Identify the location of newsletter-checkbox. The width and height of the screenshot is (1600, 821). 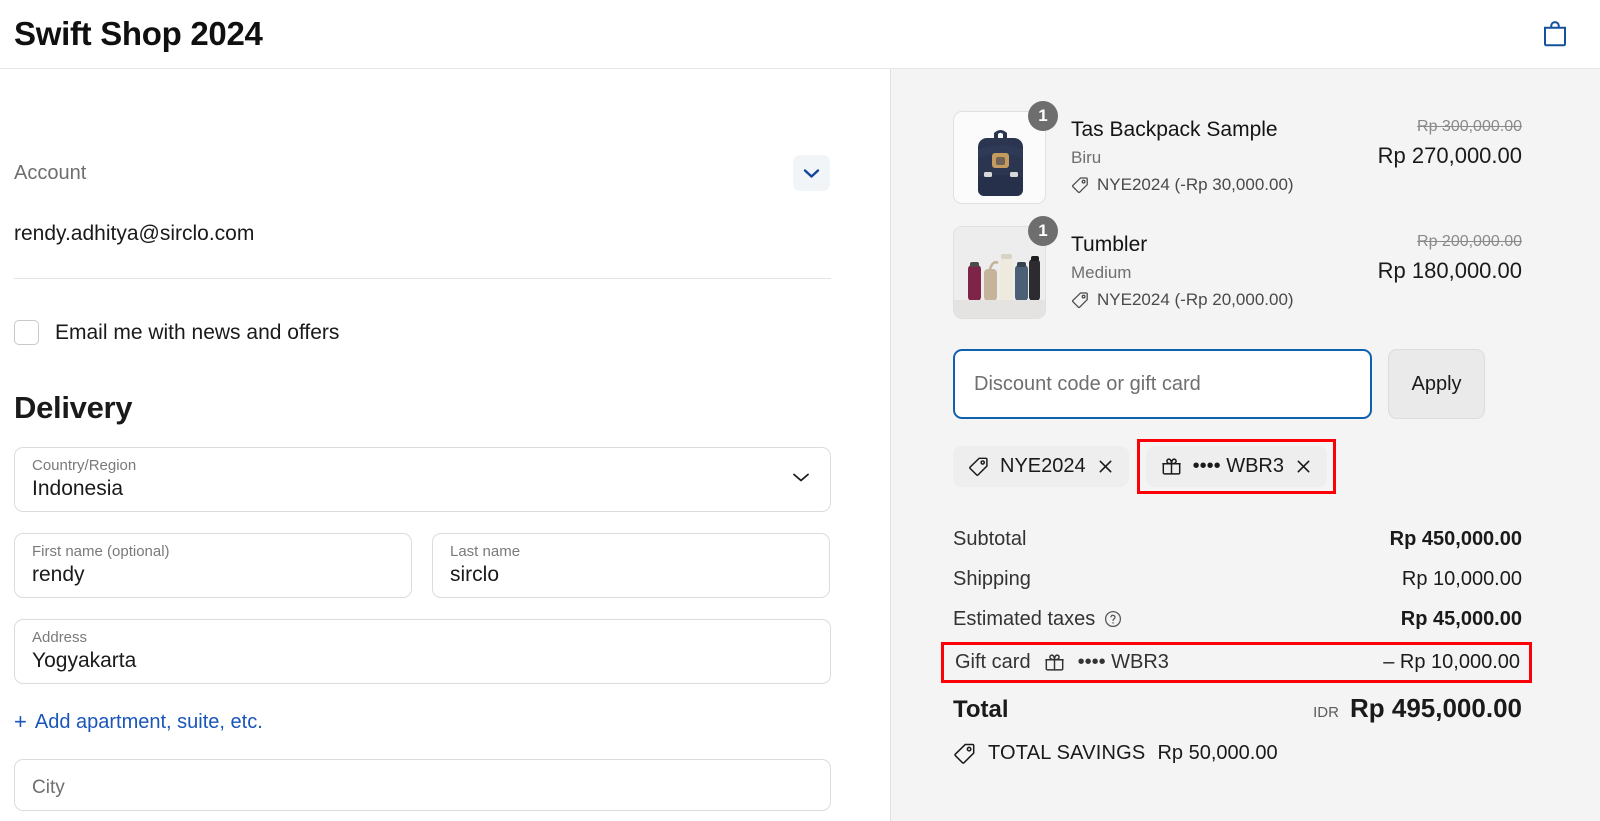
(26, 332).